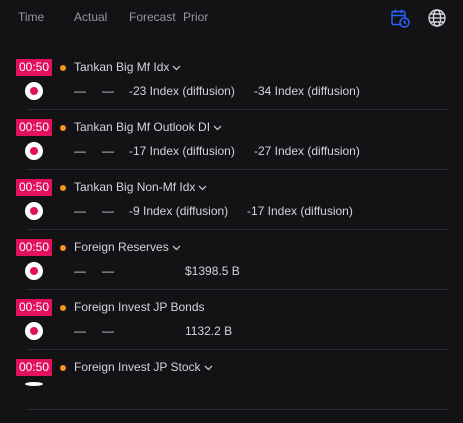  Describe the element at coordinates (237, 409) in the screenshot. I see `row-divider` at that location.